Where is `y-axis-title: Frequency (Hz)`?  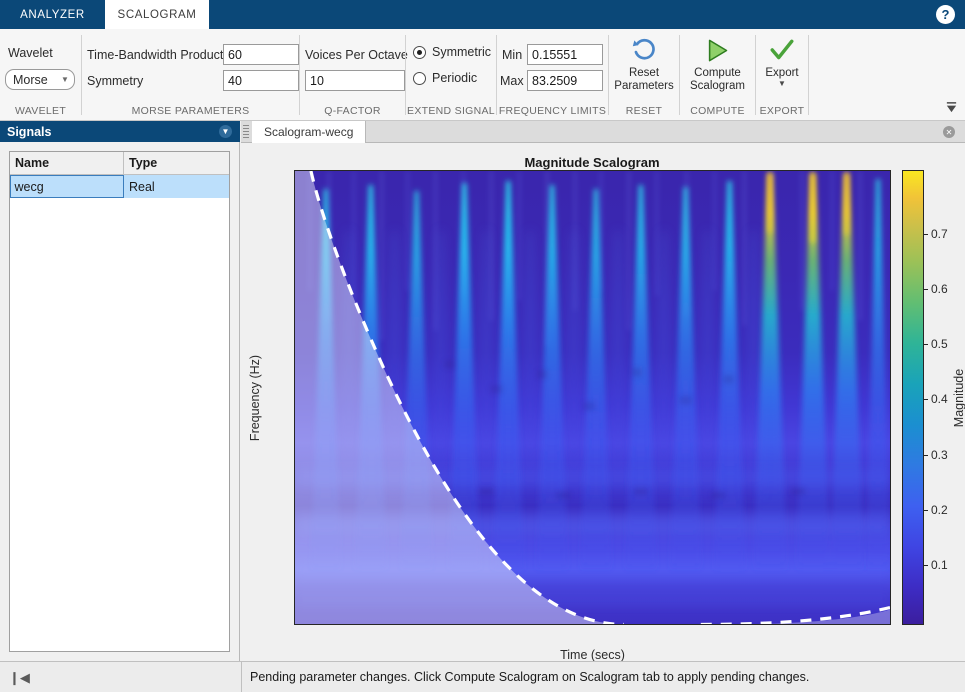 y-axis-title: Frequency (Hz) is located at coordinates (255, 397).